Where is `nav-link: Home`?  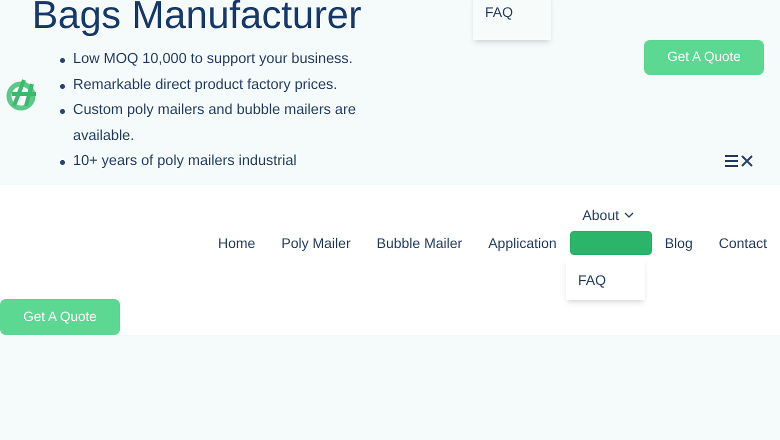 nav-link: Home is located at coordinates (237, 243).